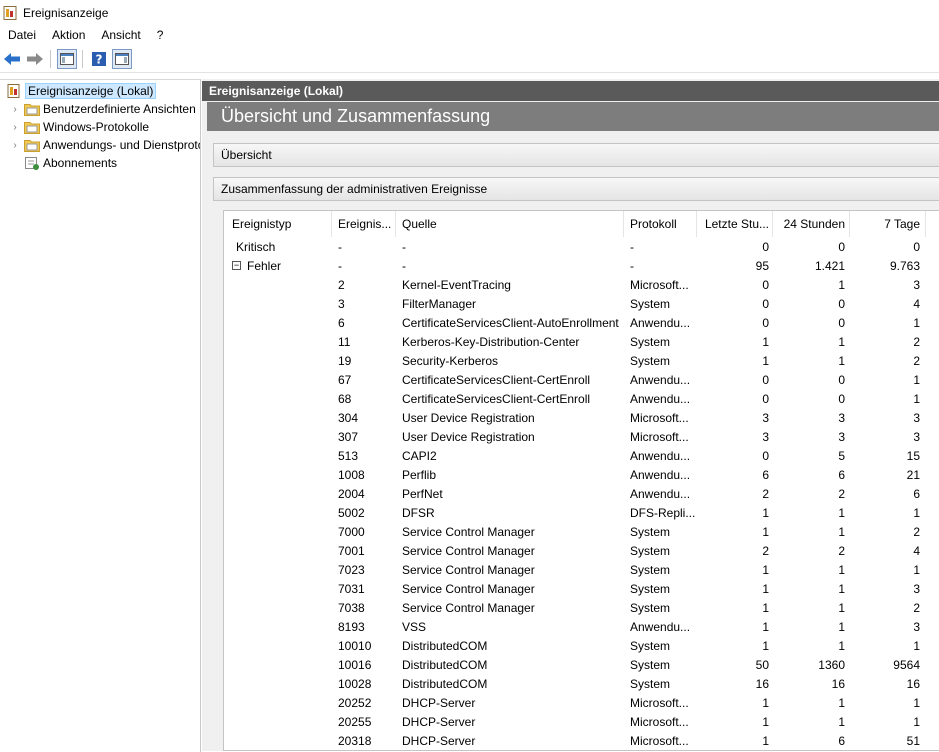 Image resolution: width=939 pixels, height=752 pixels. What do you see at coordinates (581, 303) in the screenshot?
I see `table-row: 3 FilterManager System 0 0 4` at bounding box center [581, 303].